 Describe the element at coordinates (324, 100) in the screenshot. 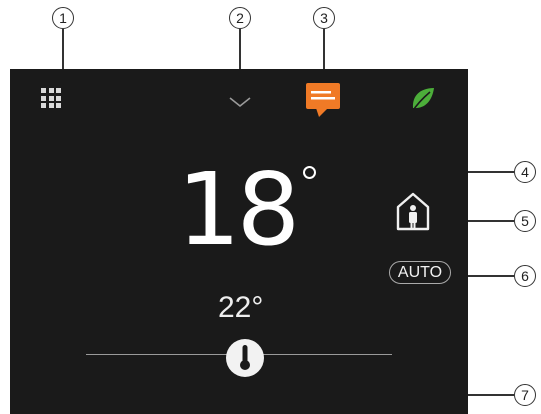

I see `message-icon` at that location.